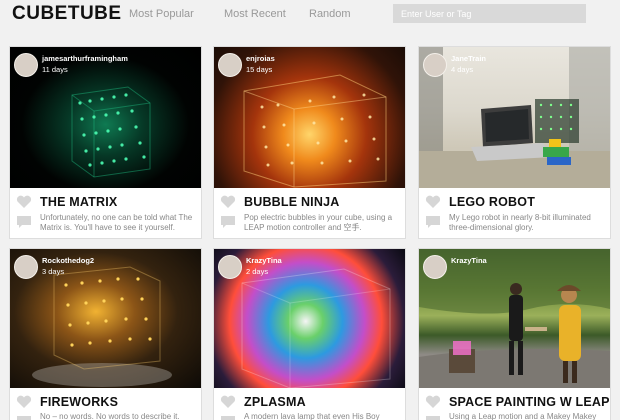  Describe the element at coordinates (529, 402) in the screenshot. I see `card-title: SPACE PAINTING W LEAP` at that location.